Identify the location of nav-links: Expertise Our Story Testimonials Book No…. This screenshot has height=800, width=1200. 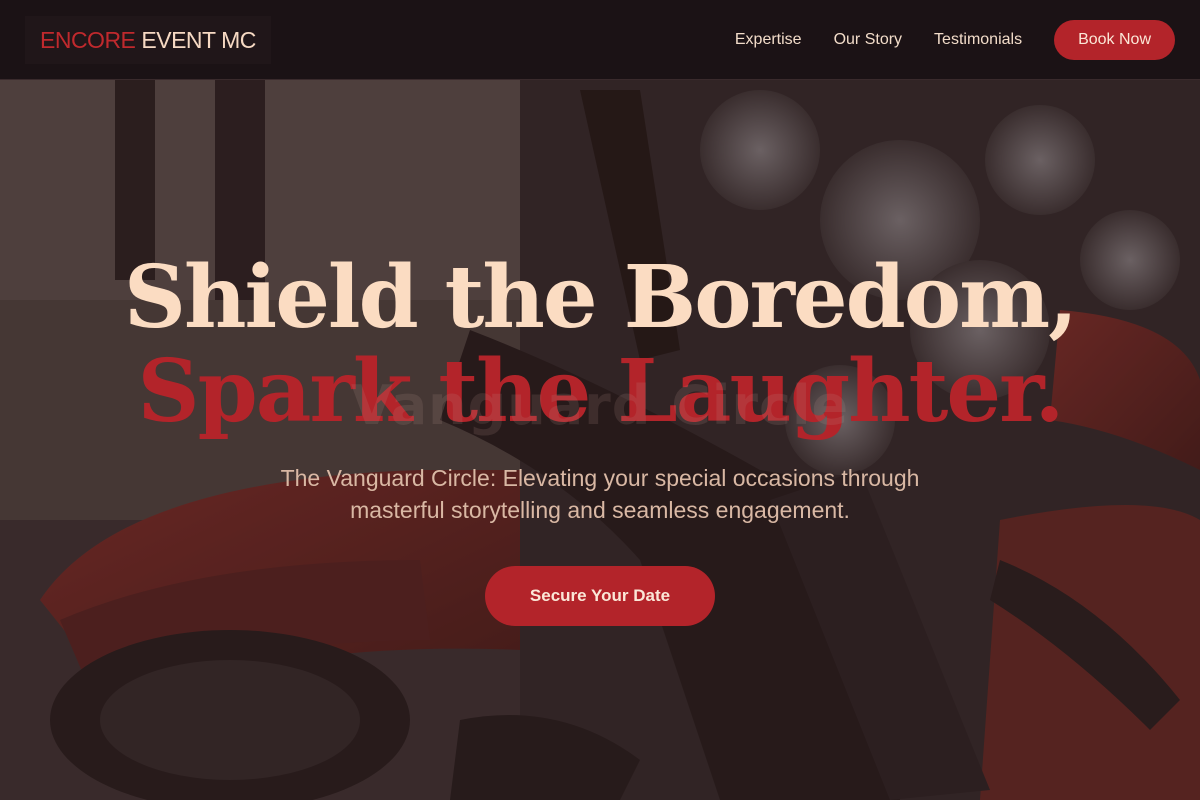
(955, 40).